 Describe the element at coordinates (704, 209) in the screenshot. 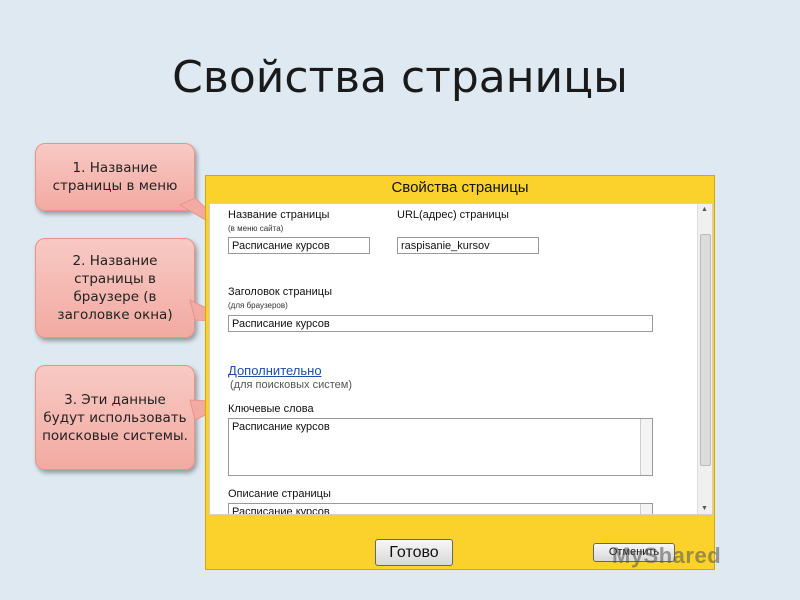

I see `scroll-up-arrow-icon: ▲` at that location.